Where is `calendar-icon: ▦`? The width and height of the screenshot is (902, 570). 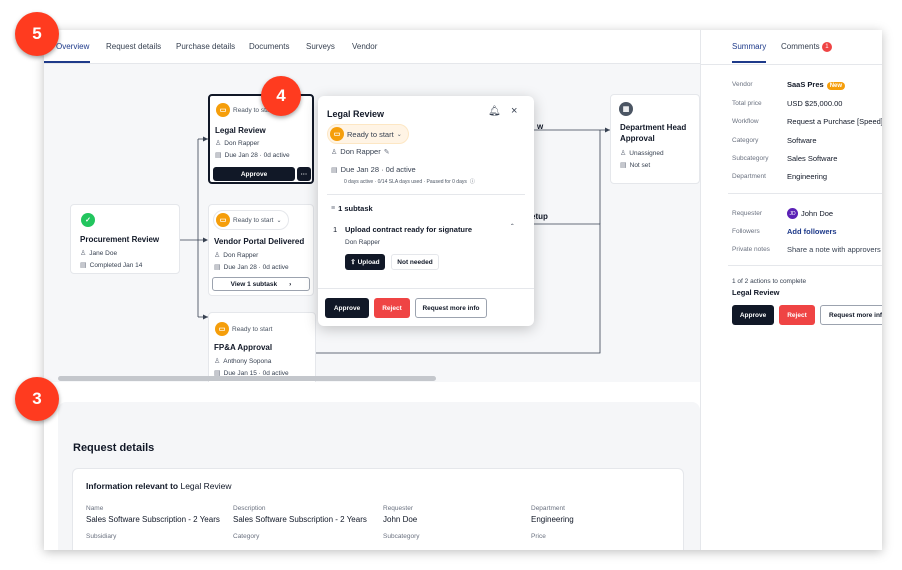
calendar-icon: ▦ is located at coordinates (626, 109).